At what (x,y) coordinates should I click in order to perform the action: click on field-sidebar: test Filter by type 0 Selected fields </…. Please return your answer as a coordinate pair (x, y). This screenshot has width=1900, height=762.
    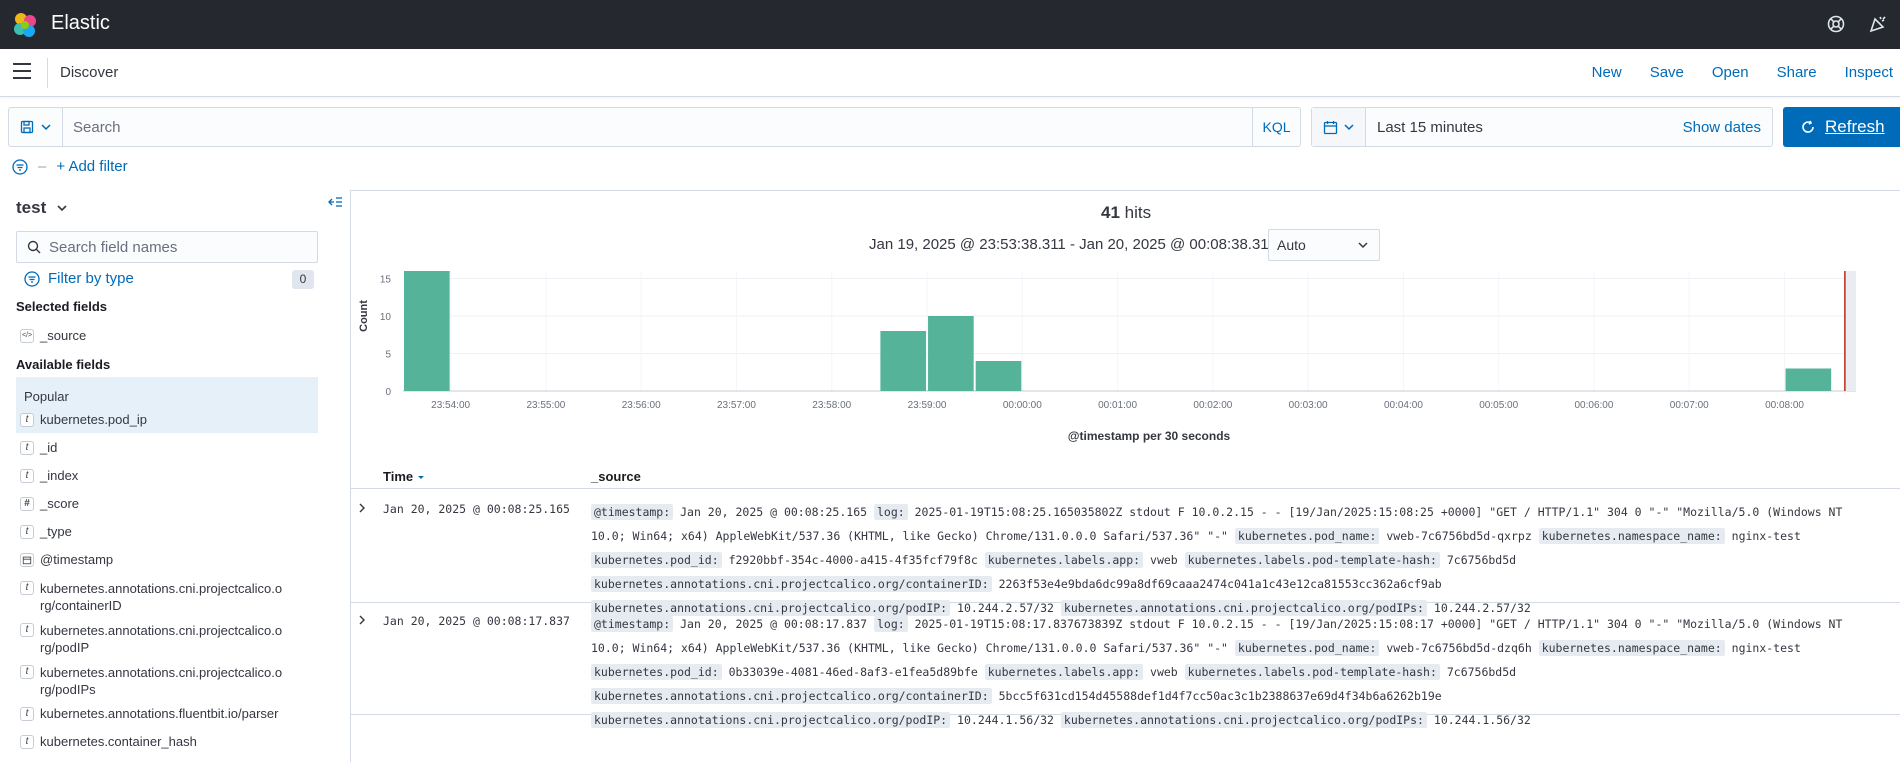
    Looking at the image, I should click on (175, 476).